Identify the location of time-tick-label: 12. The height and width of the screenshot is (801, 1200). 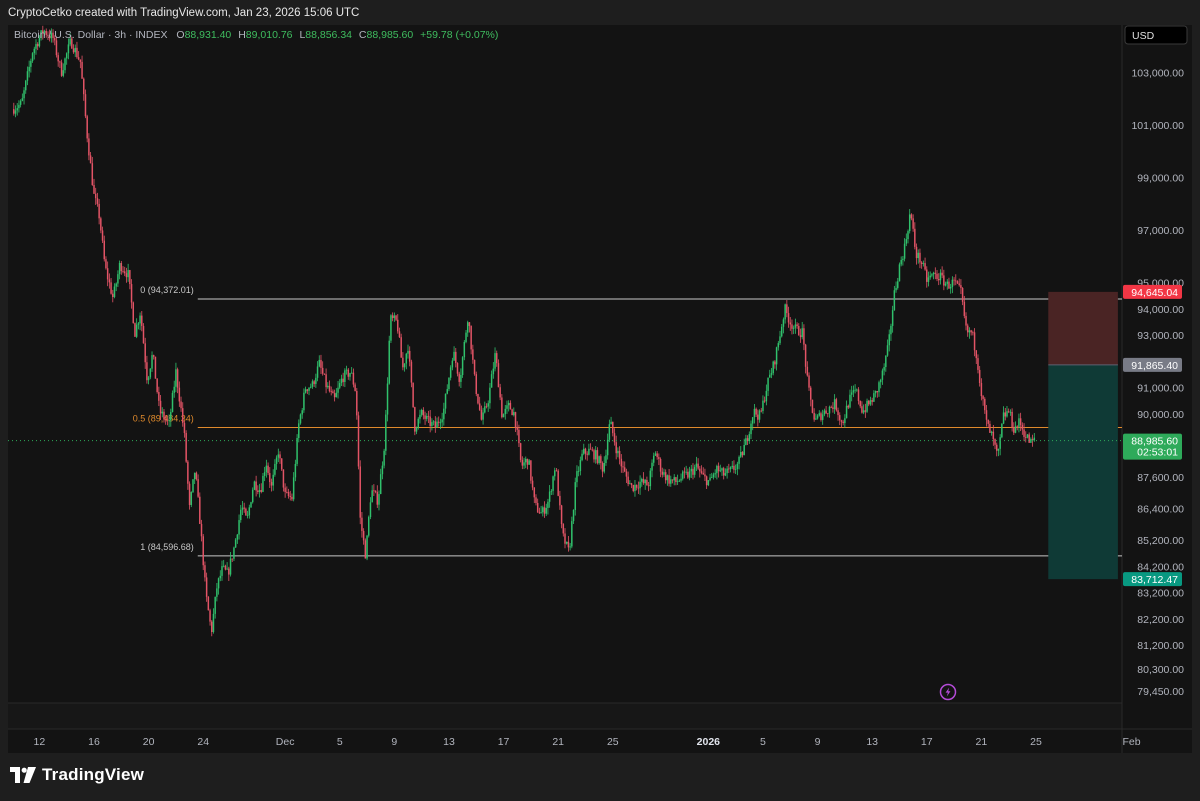
(40, 742).